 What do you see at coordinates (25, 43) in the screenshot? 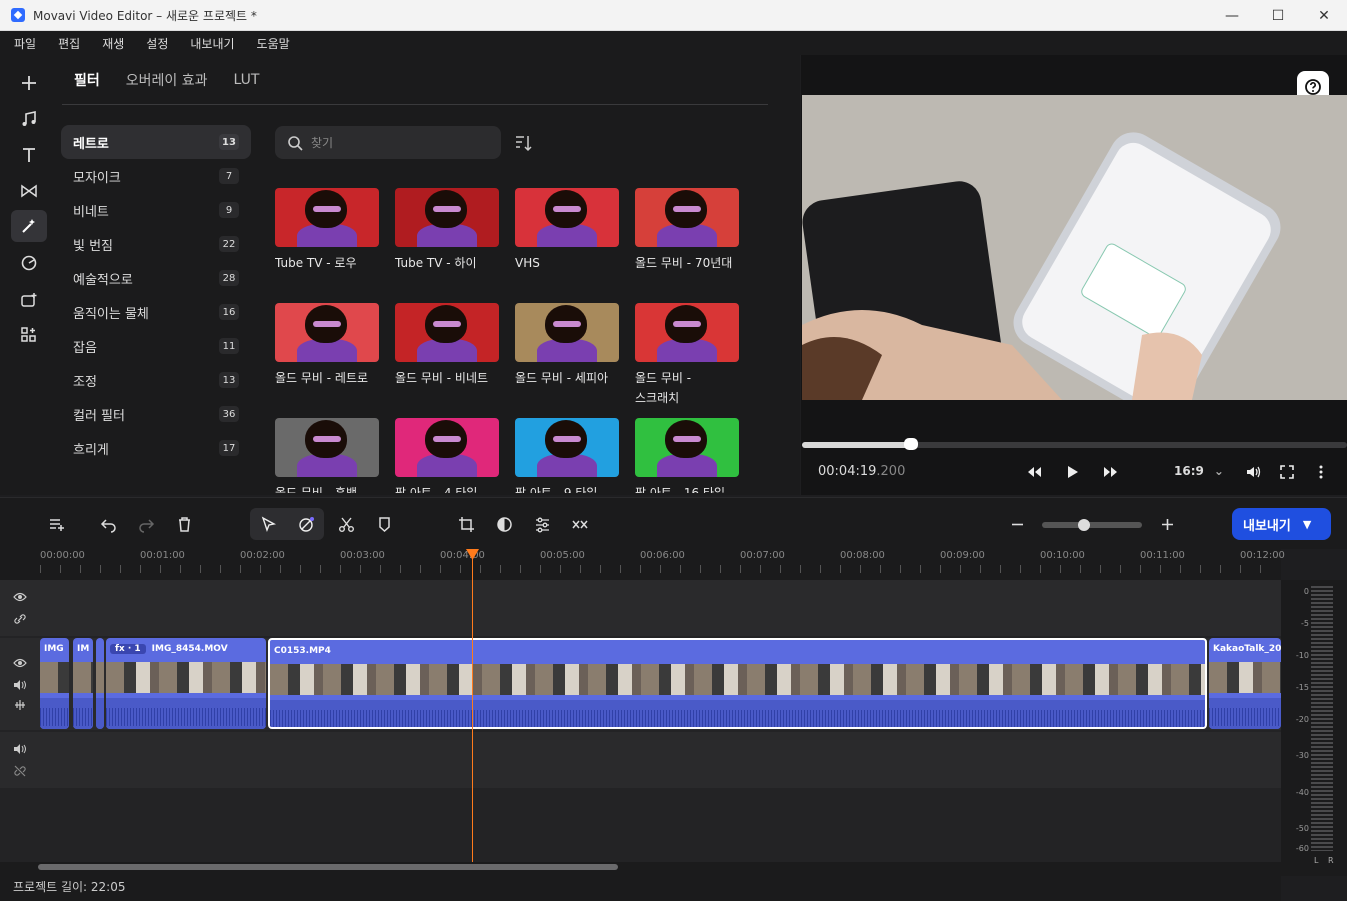
I see `menu-file: 파일` at bounding box center [25, 43].